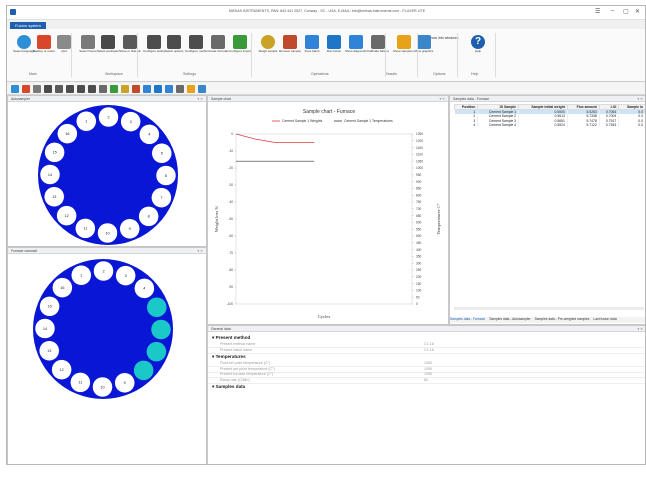 This screenshot has height=488, width=646. What do you see at coordinates (129, 229) in the screenshot?
I see `autosampler-position: 9` at bounding box center [129, 229].